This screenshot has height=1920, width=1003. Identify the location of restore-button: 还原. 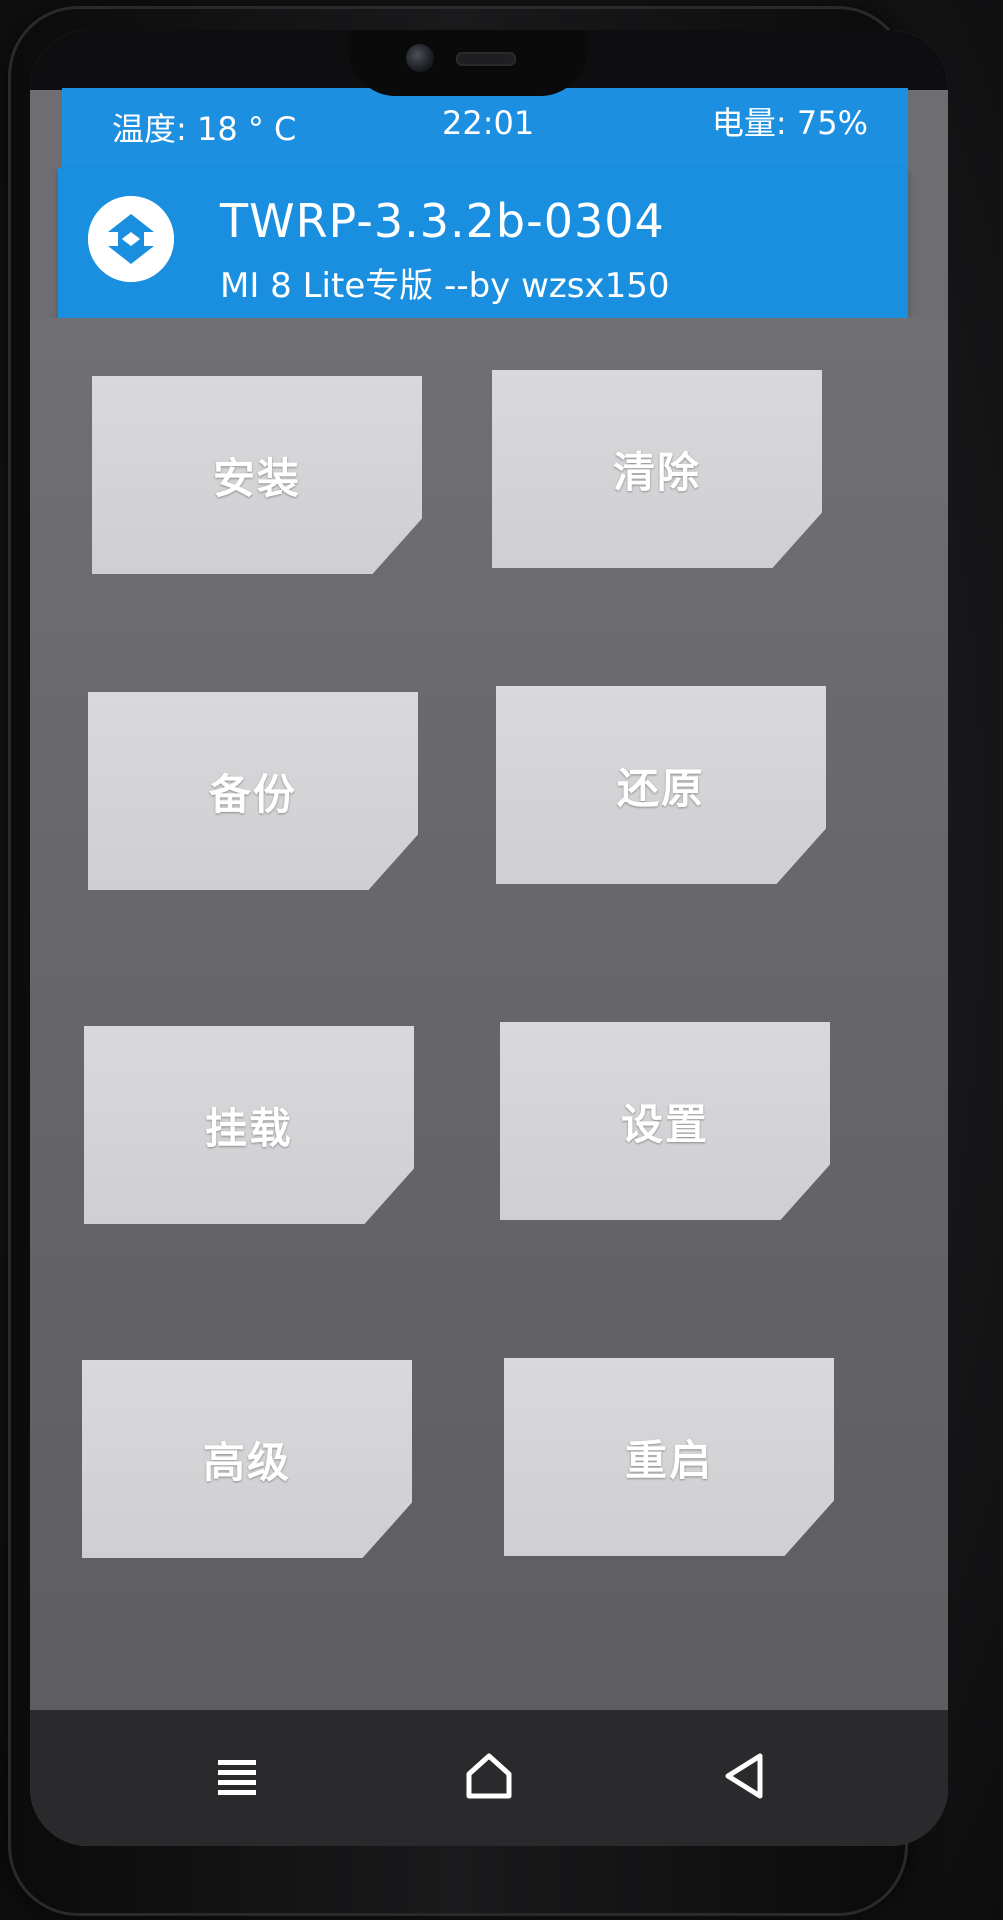
(661, 785).